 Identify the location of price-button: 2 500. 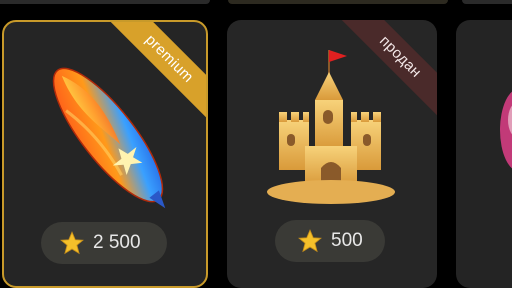
(104, 243).